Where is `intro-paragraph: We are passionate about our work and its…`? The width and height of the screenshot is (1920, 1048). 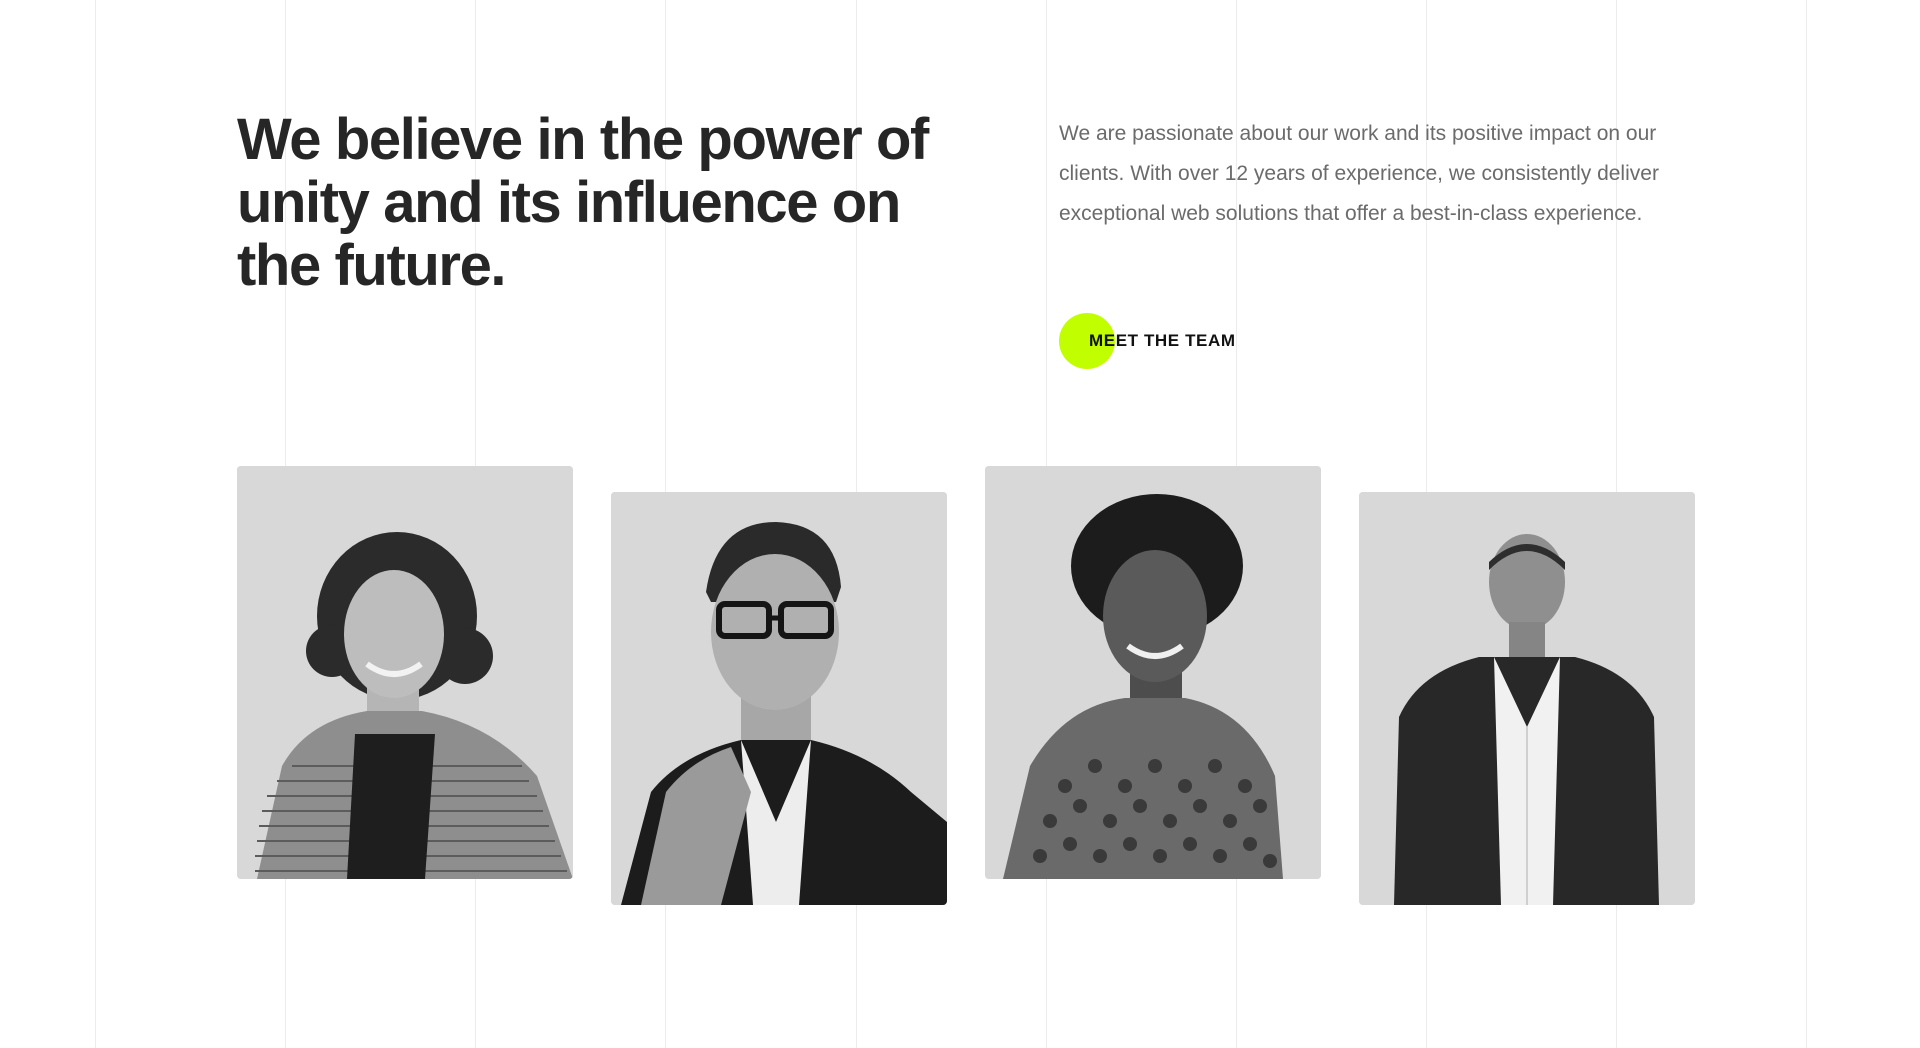
intro-paragraph: We are passionate about our work and its… is located at coordinates (1359, 173).